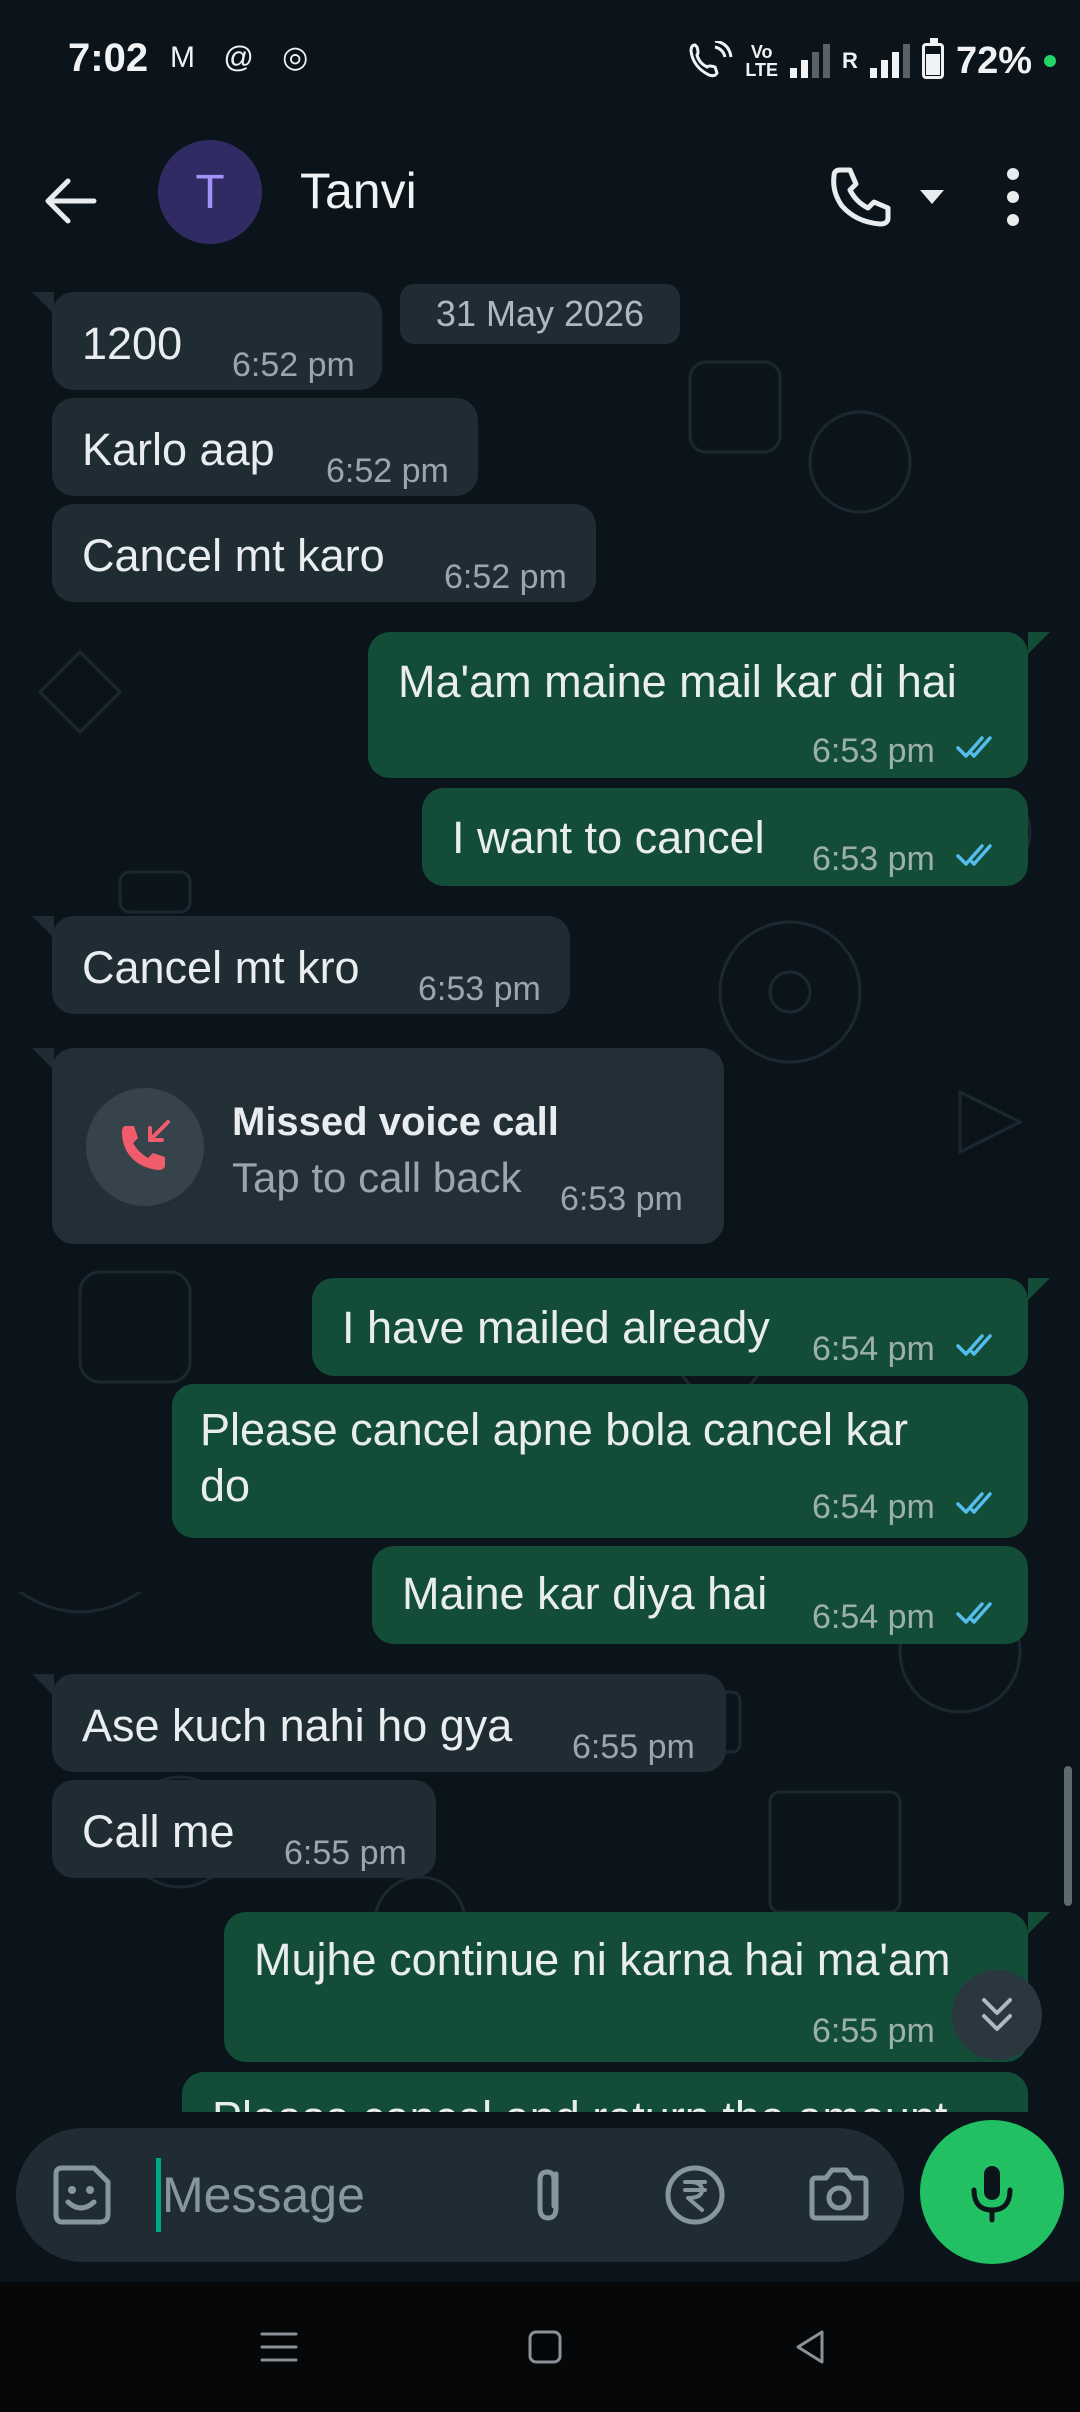 The height and width of the screenshot is (2412, 1080). Describe the element at coordinates (233, 555) in the screenshot. I see `message-text: Cancel mt karo` at that location.